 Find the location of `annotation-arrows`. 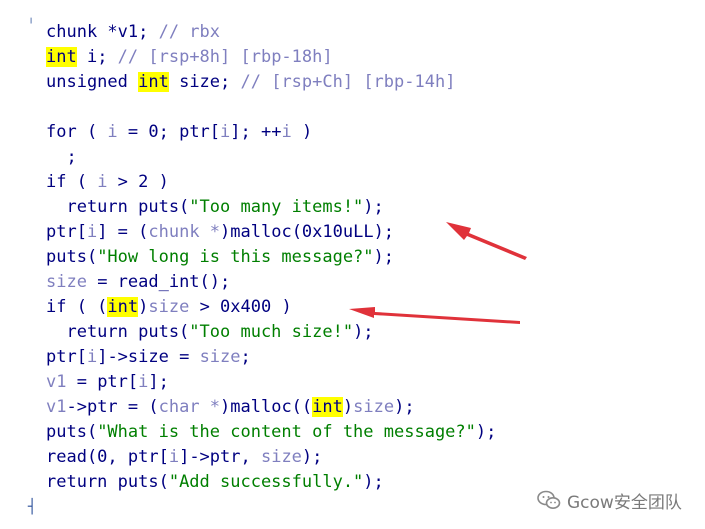

annotation-arrows is located at coordinates (438, 273).